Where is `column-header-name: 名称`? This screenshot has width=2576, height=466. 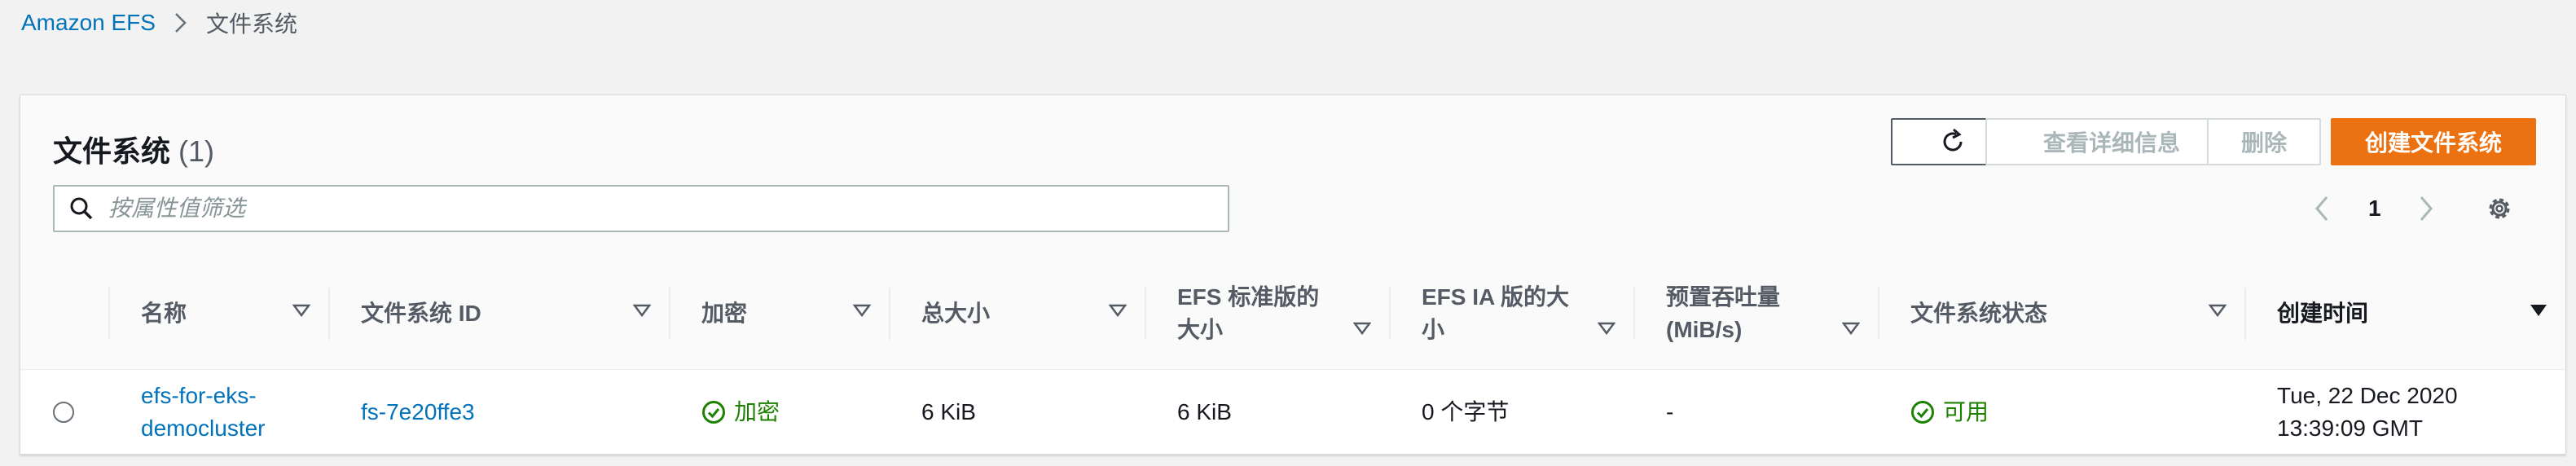
column-header-name: 名称 is located at coordinates (218, 313).